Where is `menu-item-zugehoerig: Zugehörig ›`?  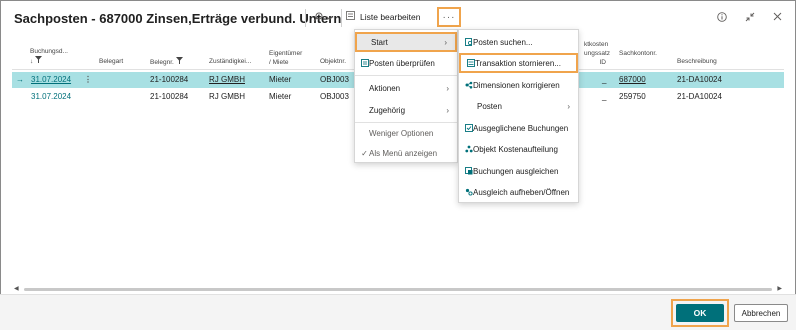
menu-item-zugehoerig: Zugehörig › is located at coordinates (406, 110).